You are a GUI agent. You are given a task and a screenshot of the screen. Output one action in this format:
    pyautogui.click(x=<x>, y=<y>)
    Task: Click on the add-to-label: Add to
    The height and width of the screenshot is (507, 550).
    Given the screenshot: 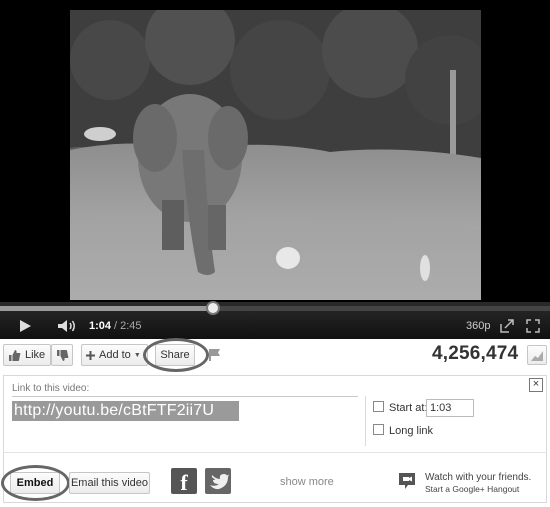 What is the action you would take?
    pyautogui.click(x=115, y=355)
    